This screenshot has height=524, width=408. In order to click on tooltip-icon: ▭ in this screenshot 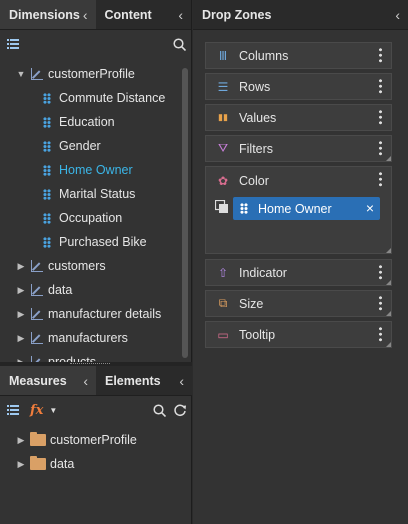, I will do `click(223, 334)`.